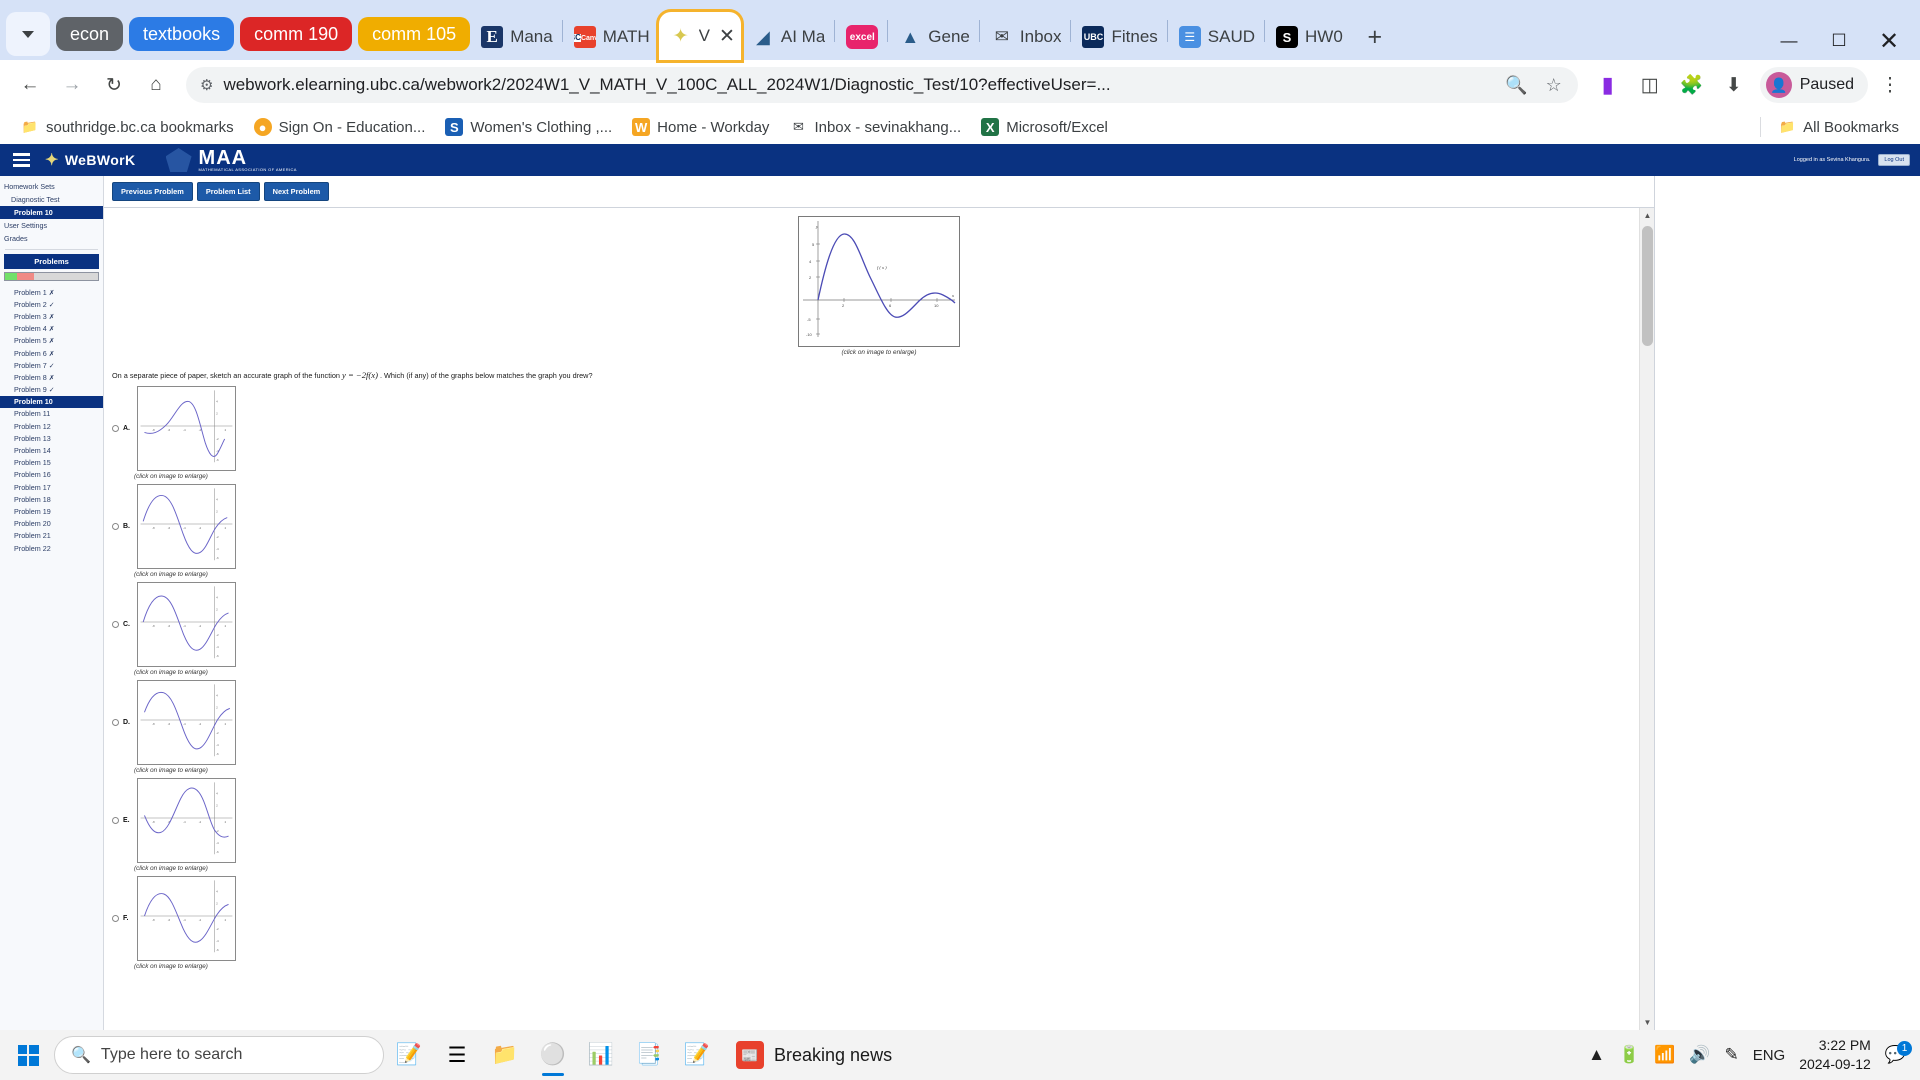  What do you see at coordinates (51, 524) in the screenshot?
I see `sidebar-problem-link: Problem 20` at bounding box center [51, 524].